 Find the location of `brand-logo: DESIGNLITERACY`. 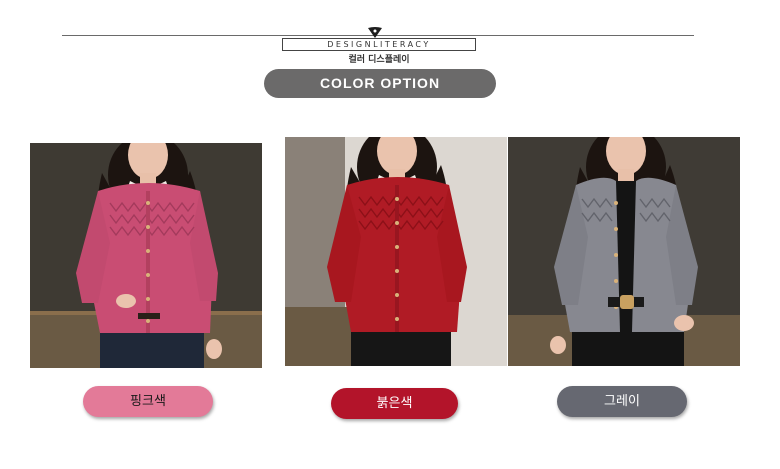

brand-logo: DESIGNLITERACY is located at coordinates (379, 44).